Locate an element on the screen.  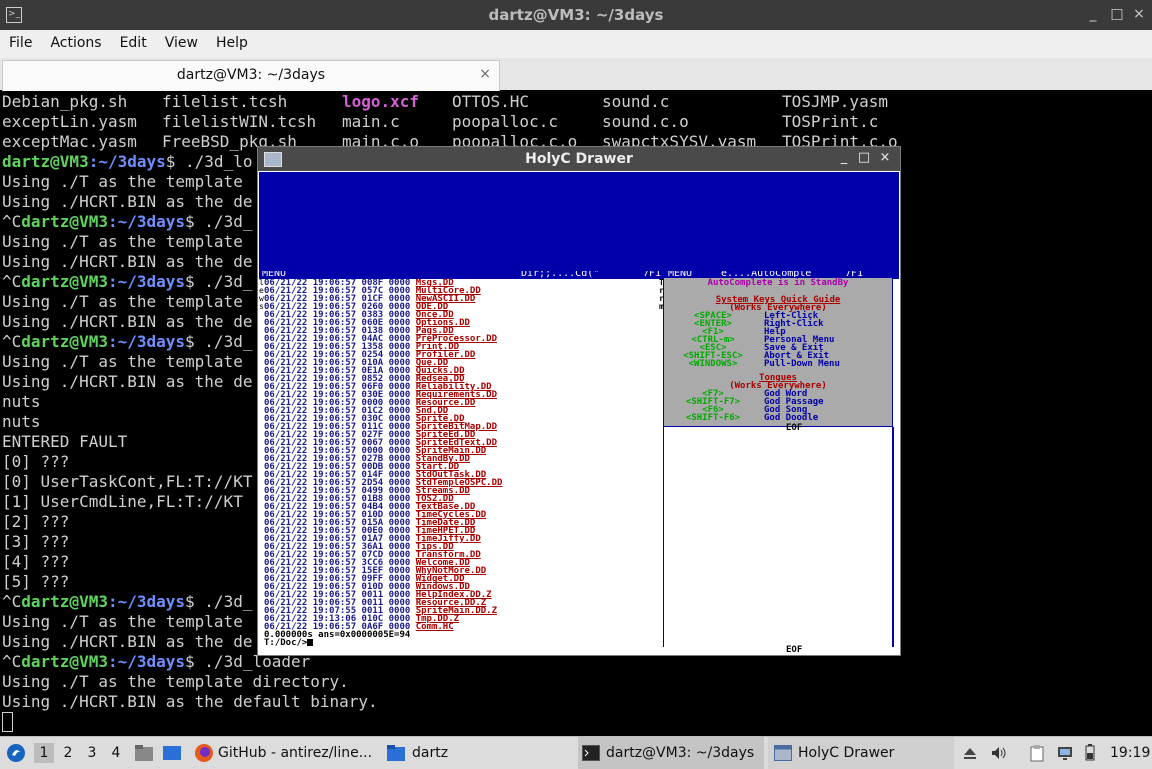
menu-edit: Edit is located at coordinates (133, 40).